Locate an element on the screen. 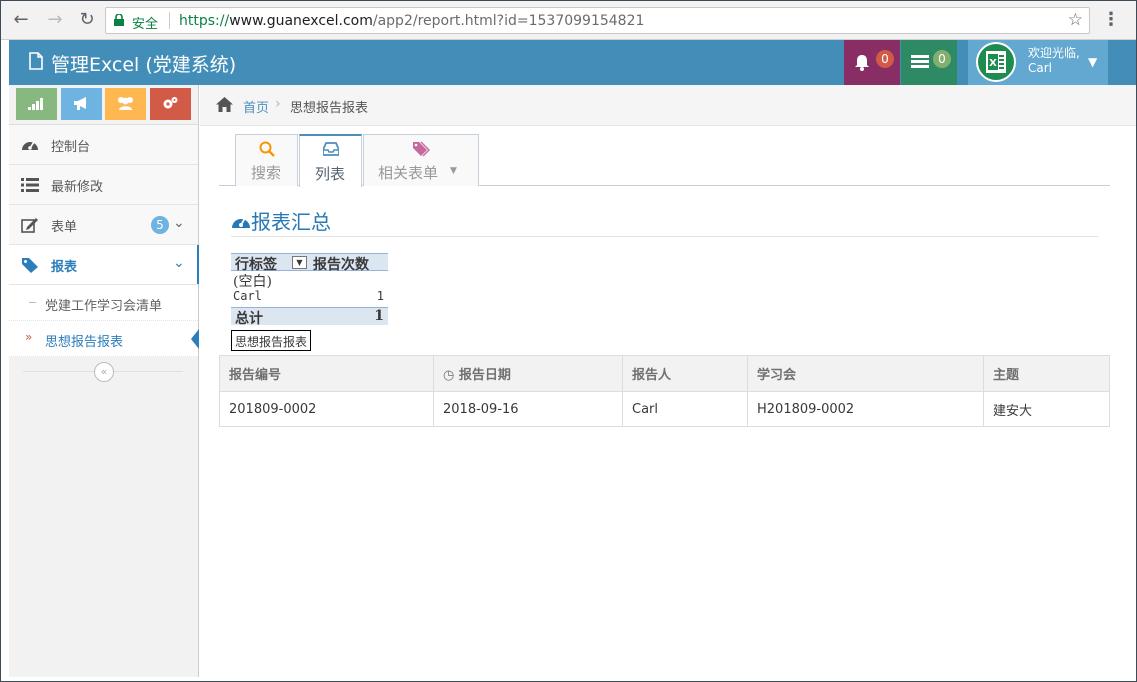 The width and height of the screenshot is (1137, 682). tasks-badge: 0 is located at coordinates (942, 59).